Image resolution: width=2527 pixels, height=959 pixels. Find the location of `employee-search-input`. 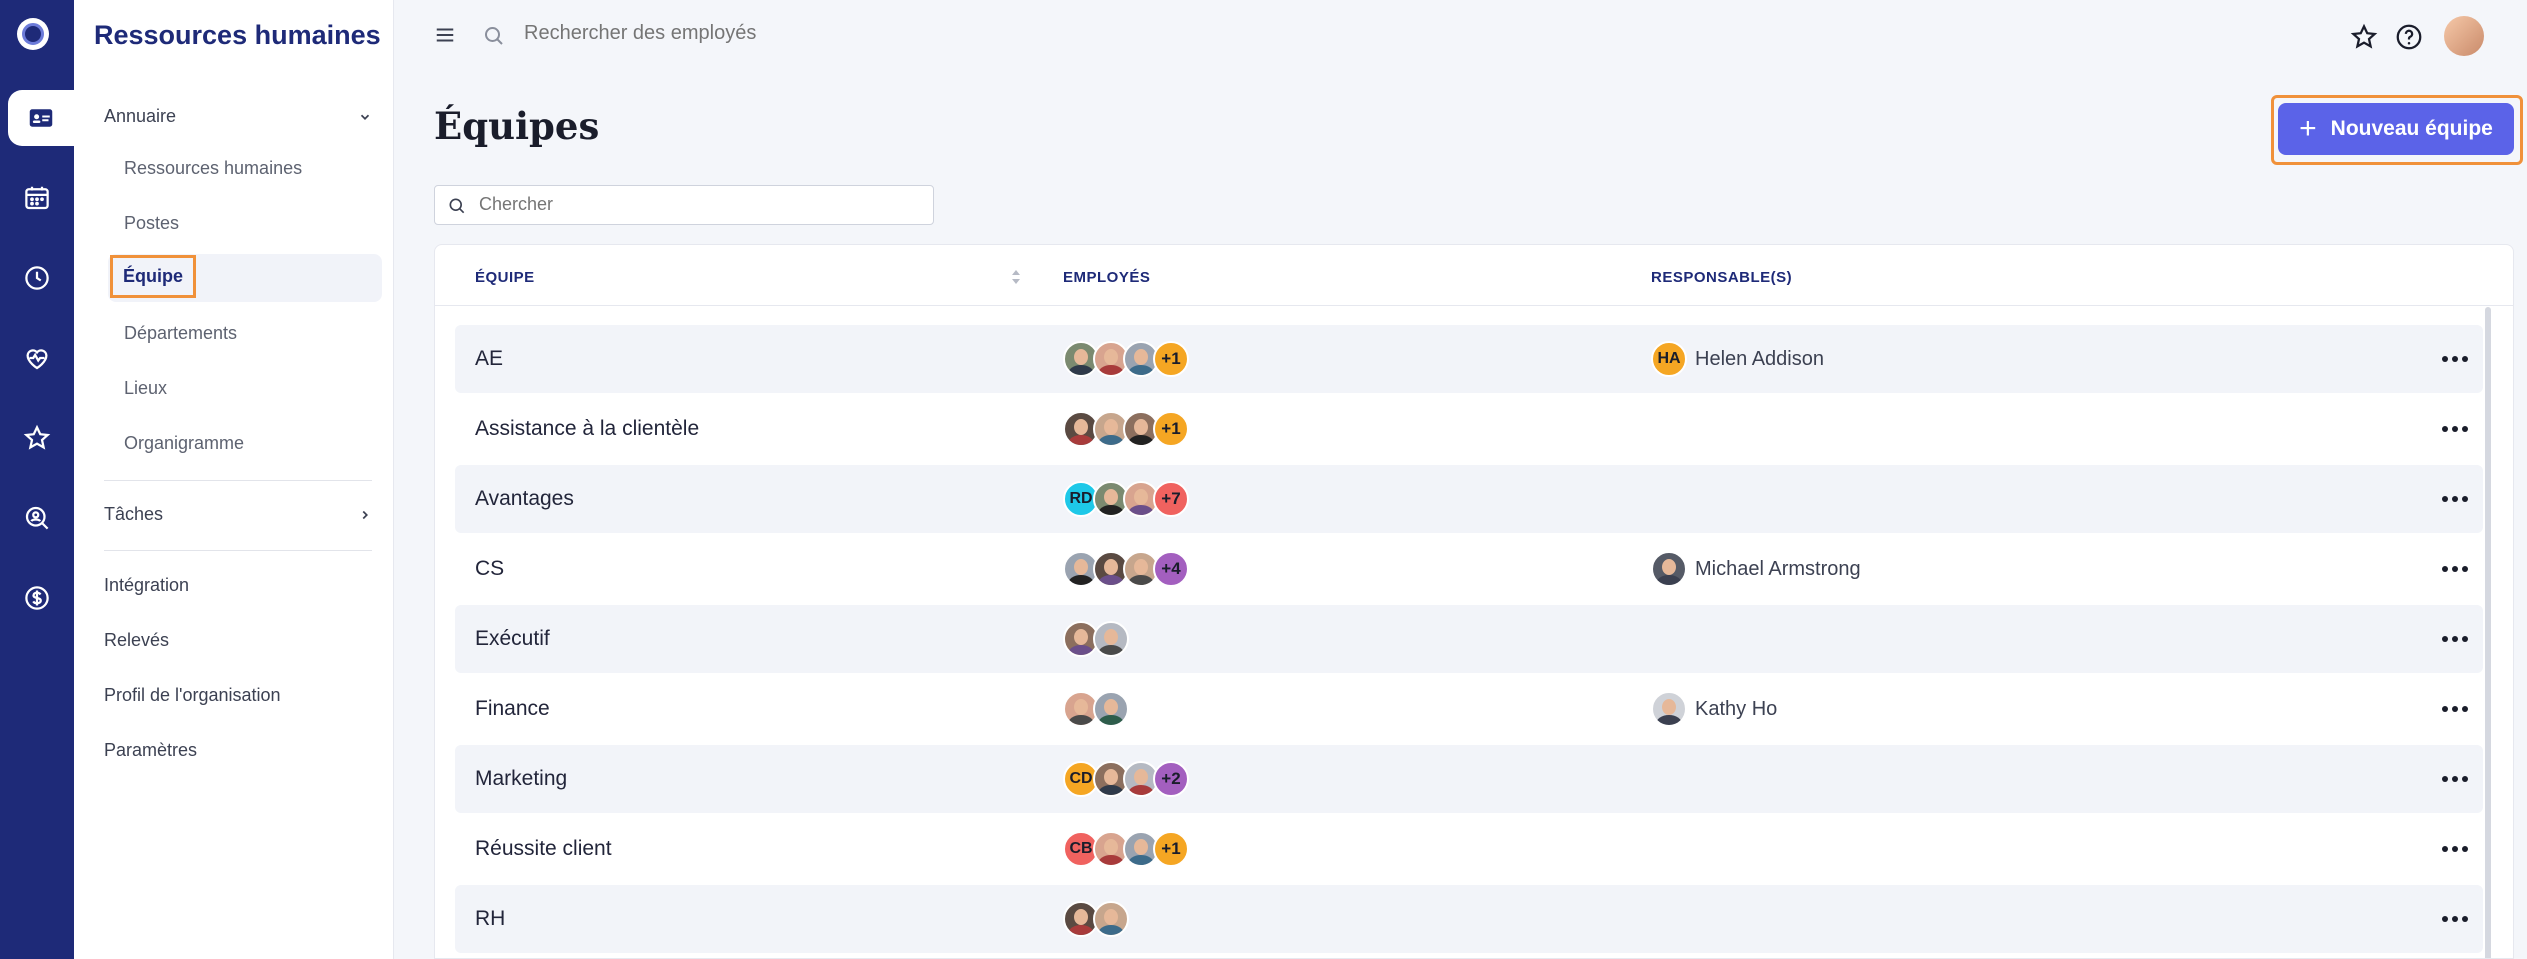

employee-search-input is located at coordinates (774, 33).